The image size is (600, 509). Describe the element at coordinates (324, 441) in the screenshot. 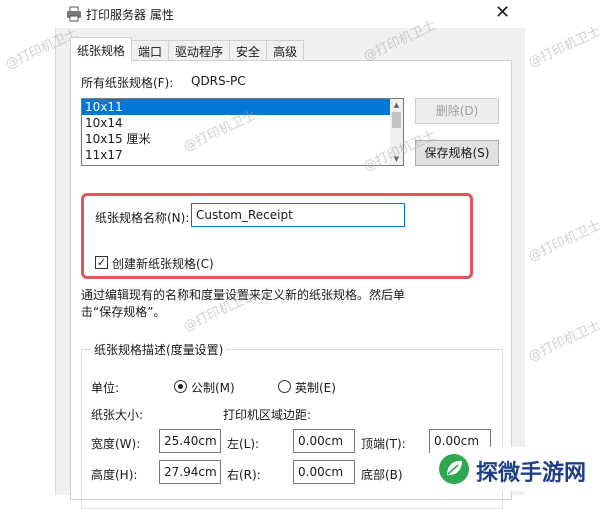

I see `left-margin-input: 0.00cm` at that location.